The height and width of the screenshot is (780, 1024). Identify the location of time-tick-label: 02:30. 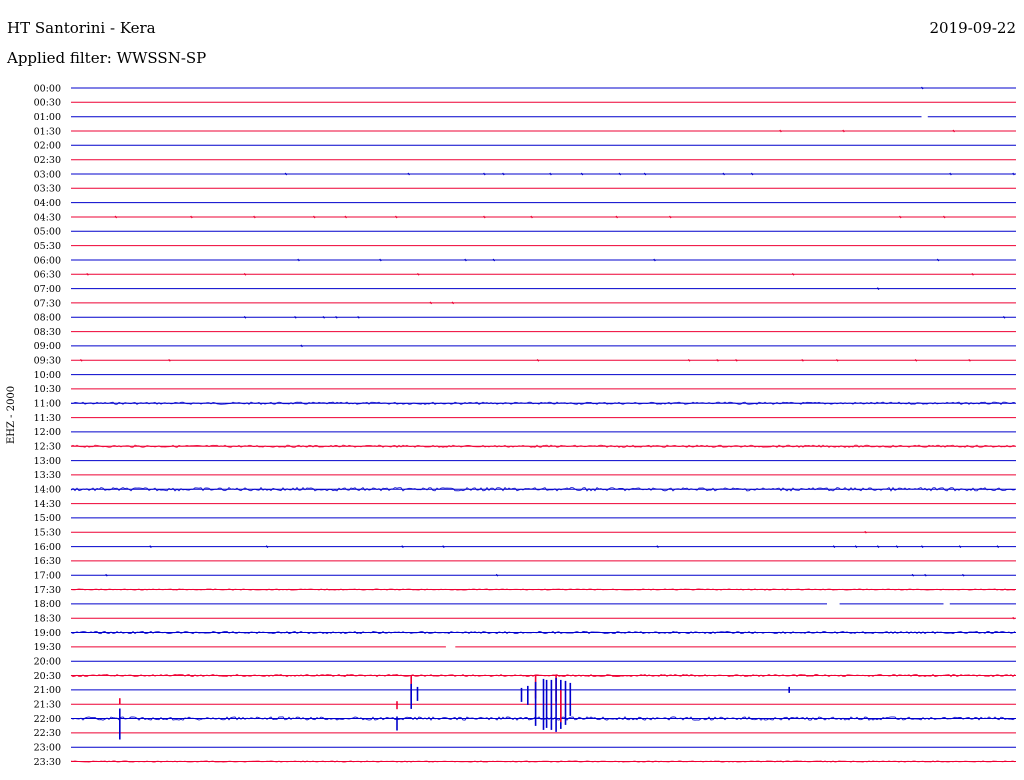
(47, 160).